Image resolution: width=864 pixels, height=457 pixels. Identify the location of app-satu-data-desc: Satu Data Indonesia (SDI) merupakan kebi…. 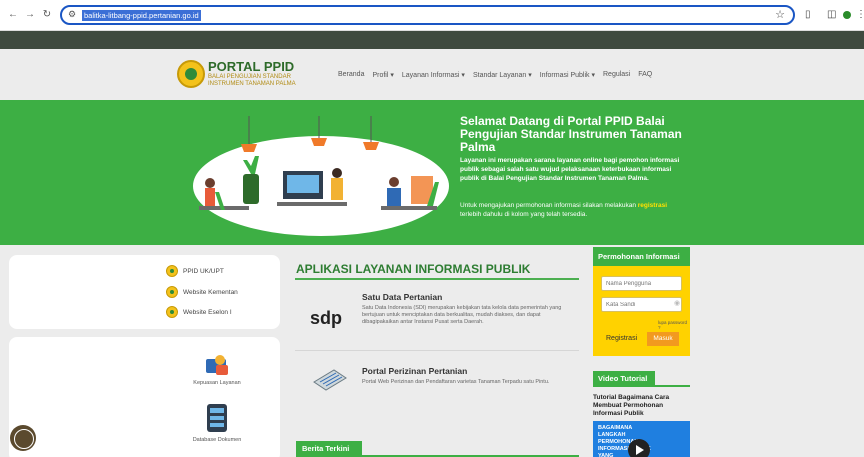
(462, 315).